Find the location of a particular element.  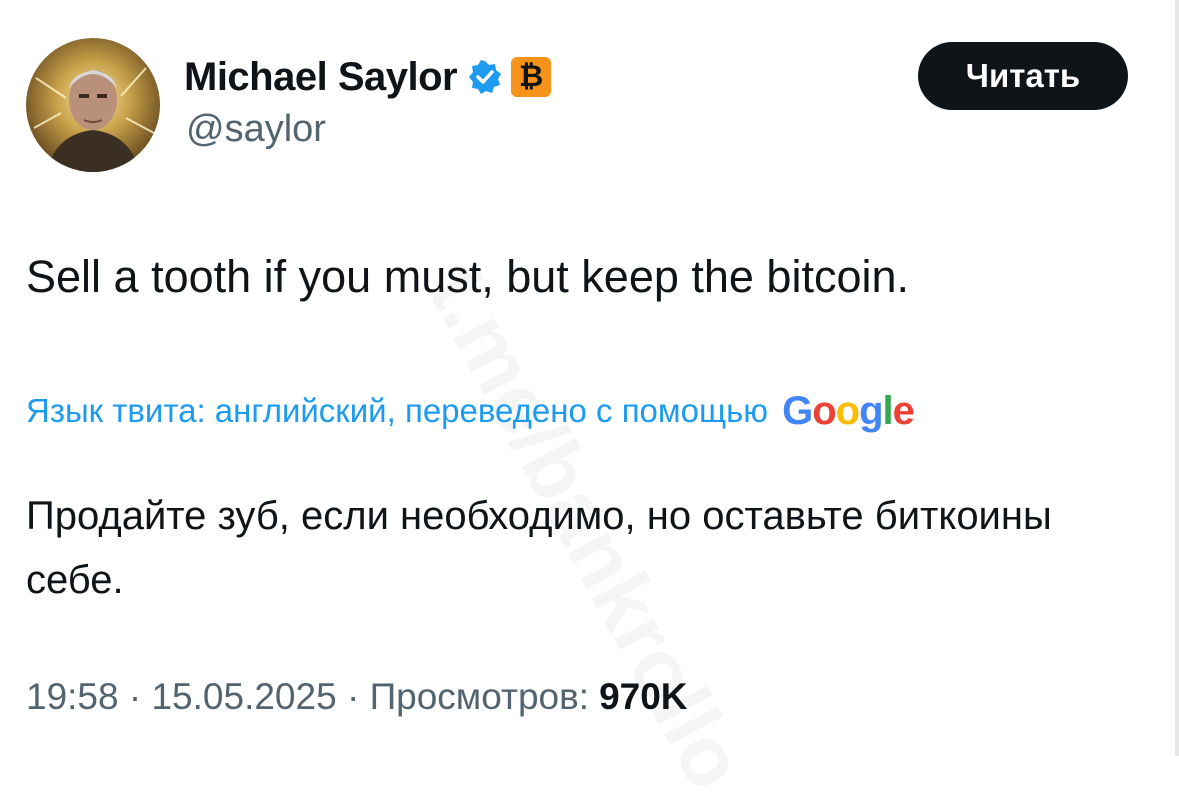

follow-button: Читать is located at coordinates (1023, 76).